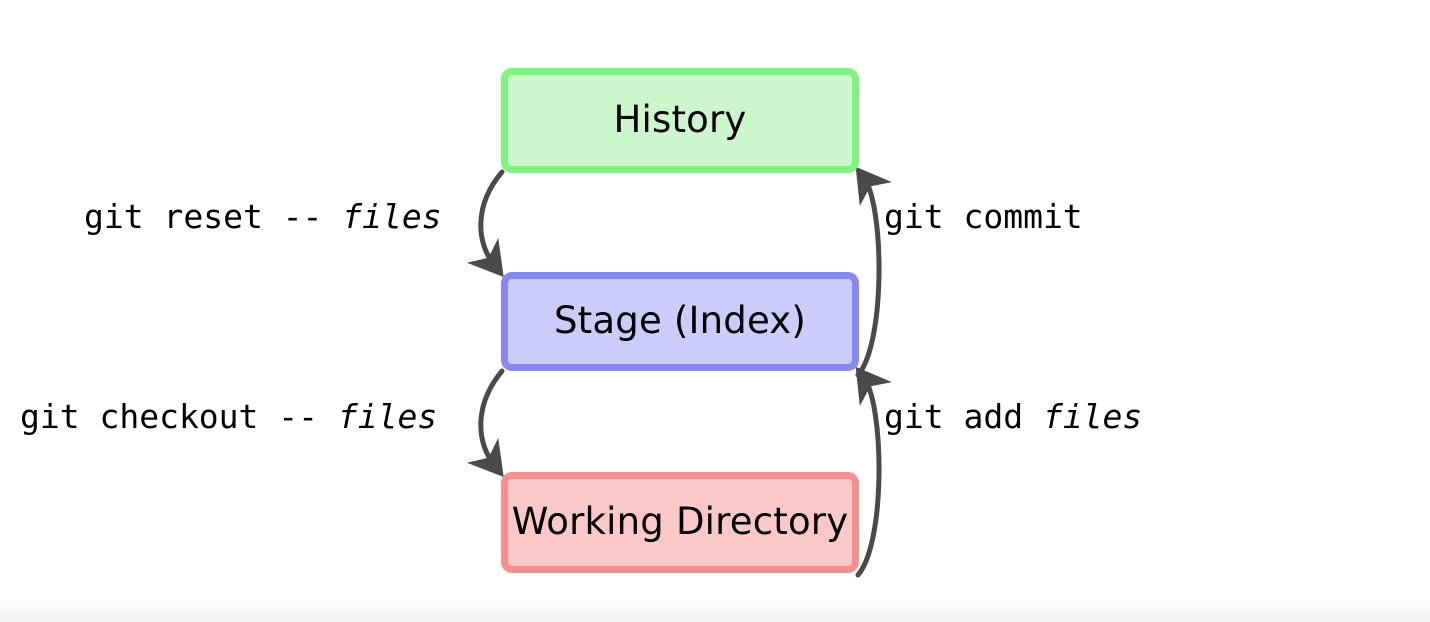 The width and height of the screenshot is (1430, 622). What do you see at coordinates (392, 216) in the screenshot?
I see `command-arg-git-reset: files` at bounding box center [392, 216].